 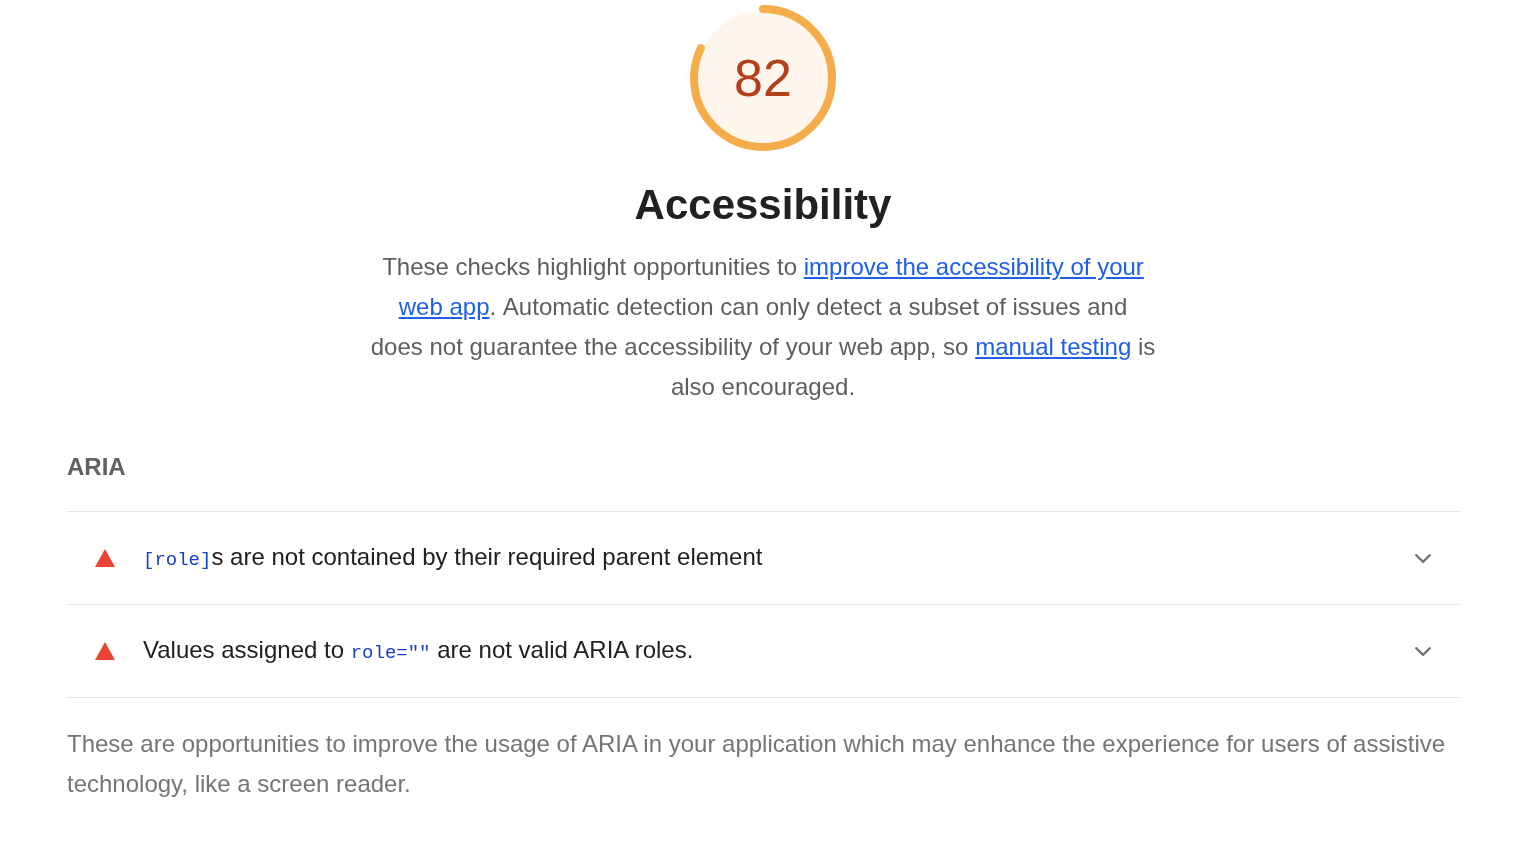 What do you see at coordinates (763, 205) in the screenshot?
I see `category-title: Accessibility` at bounding box center [763, 205].